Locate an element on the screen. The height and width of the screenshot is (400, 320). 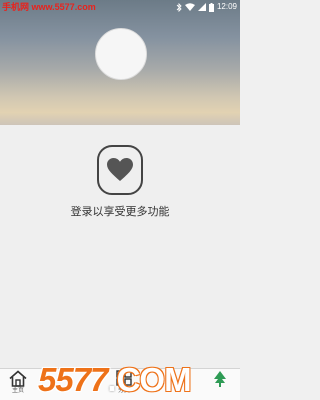
avatar is located at coordinates (121, 54).